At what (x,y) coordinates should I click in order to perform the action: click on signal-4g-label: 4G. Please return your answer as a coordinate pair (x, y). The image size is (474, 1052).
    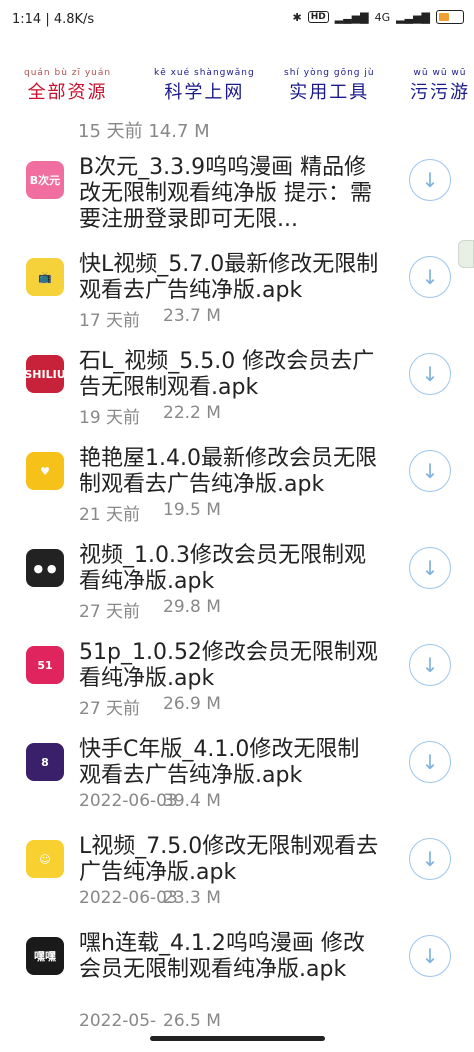
    Looking at the image, I should click on (382, 17).